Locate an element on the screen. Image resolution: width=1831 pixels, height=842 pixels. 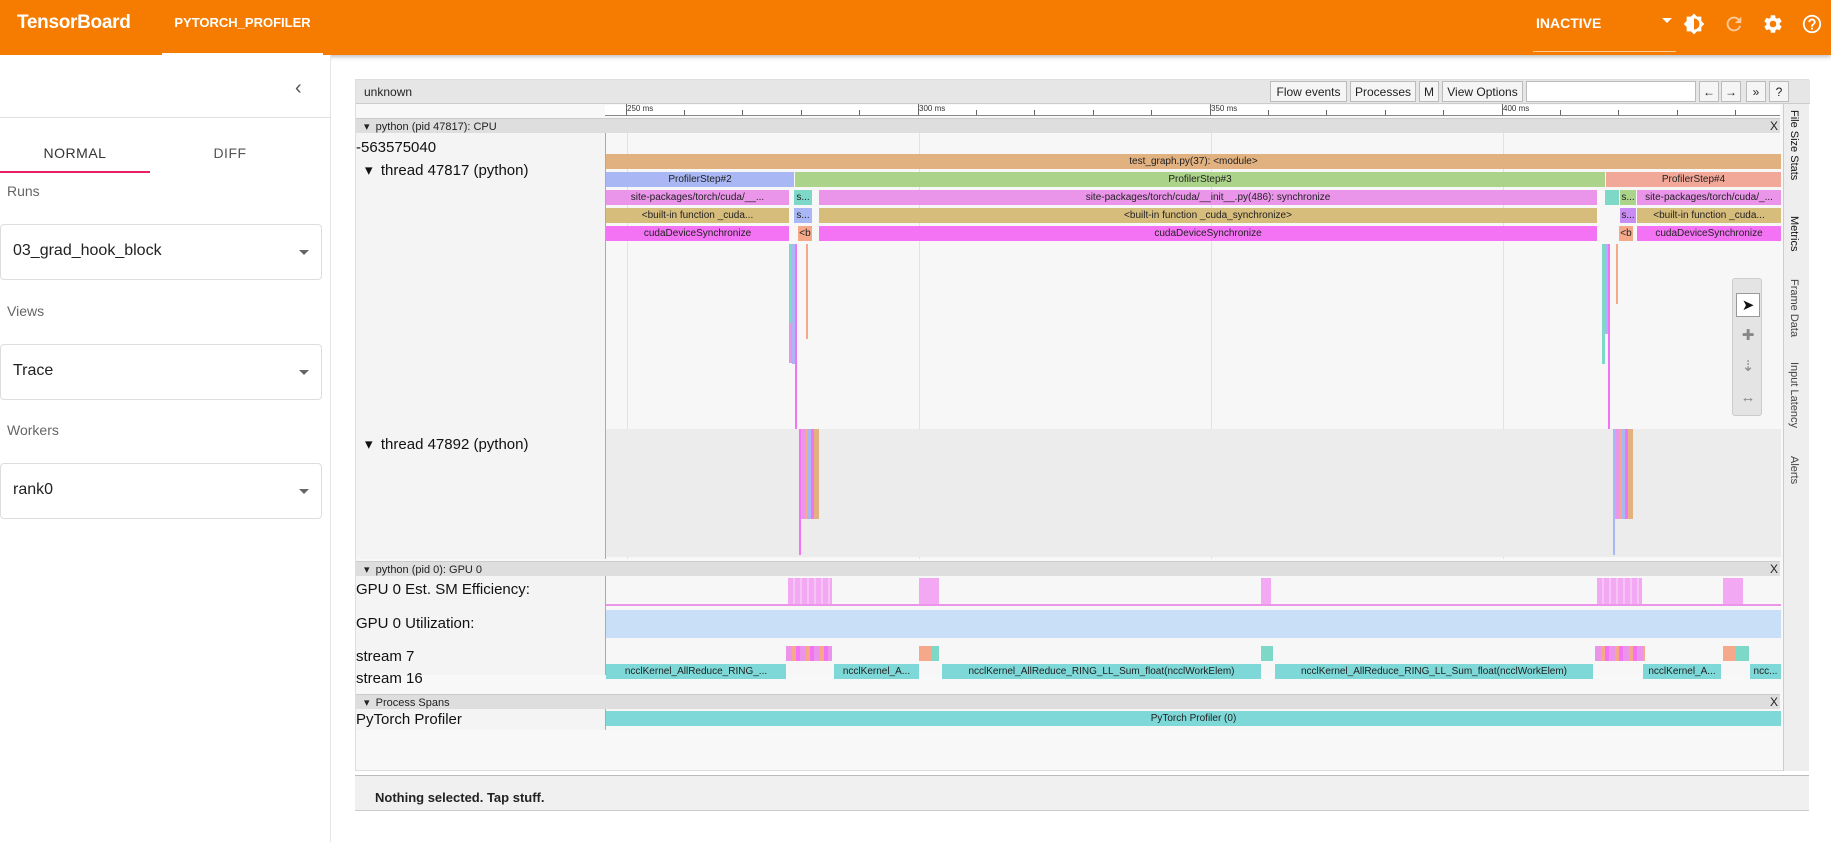
slice-profiler-step-2: ProfilerStep#2 is located at coordinates (700, 179).